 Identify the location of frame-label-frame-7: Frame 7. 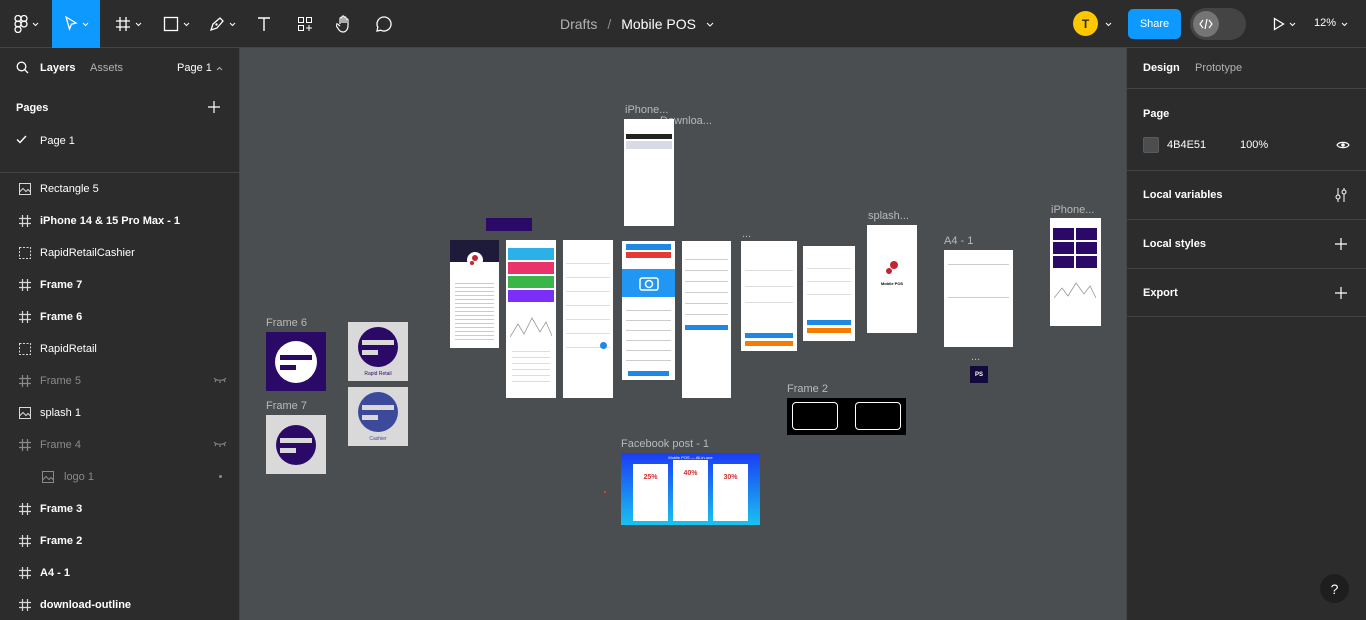
(286, 406).